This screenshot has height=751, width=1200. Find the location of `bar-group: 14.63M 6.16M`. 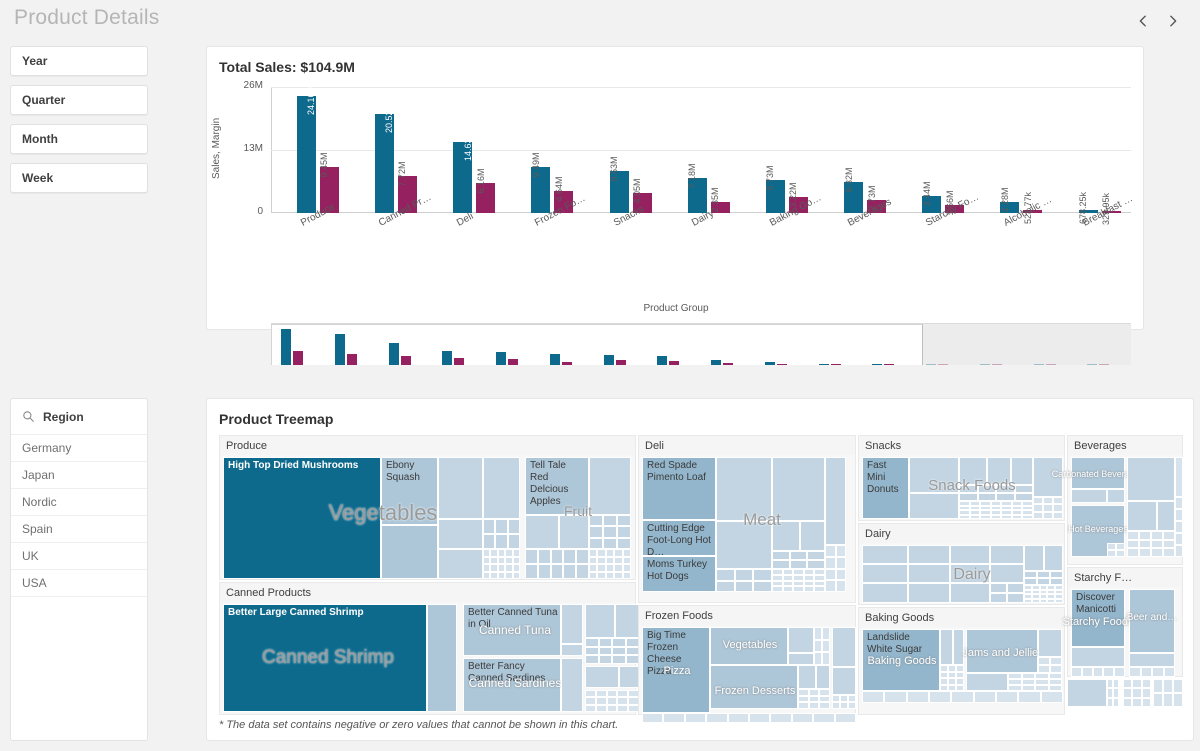

bar-group: 14.63M 6.16M is located at coordinates (466, 150).